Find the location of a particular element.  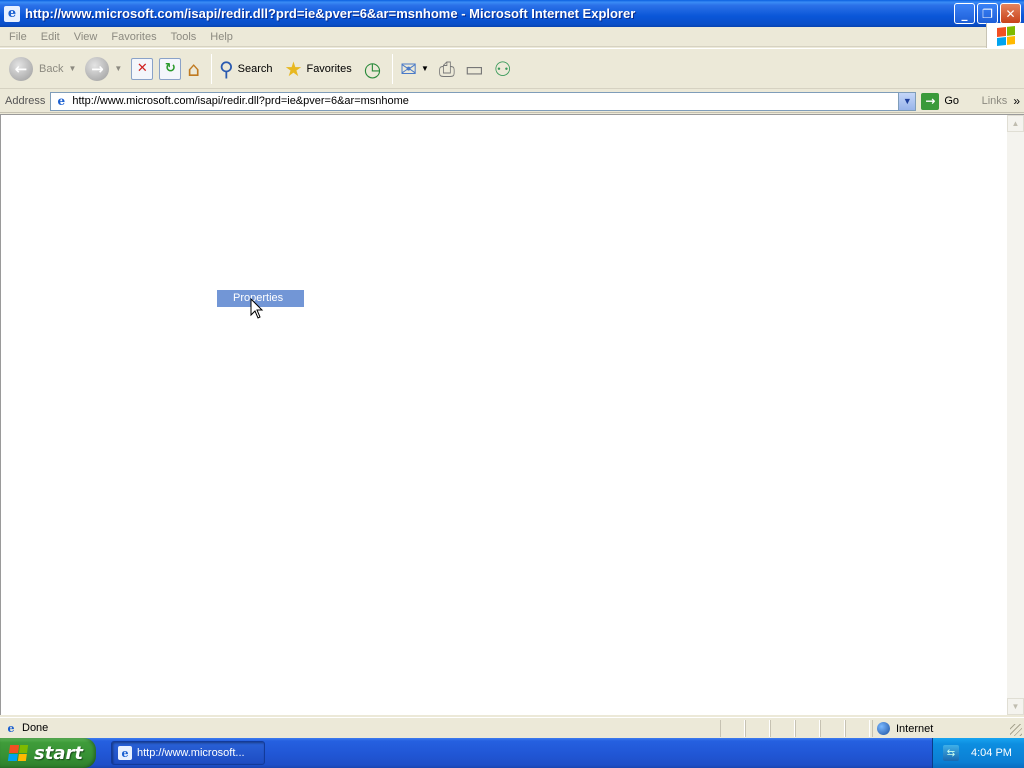

links-toolbar: Links » is located at coordinates (1001, 101).